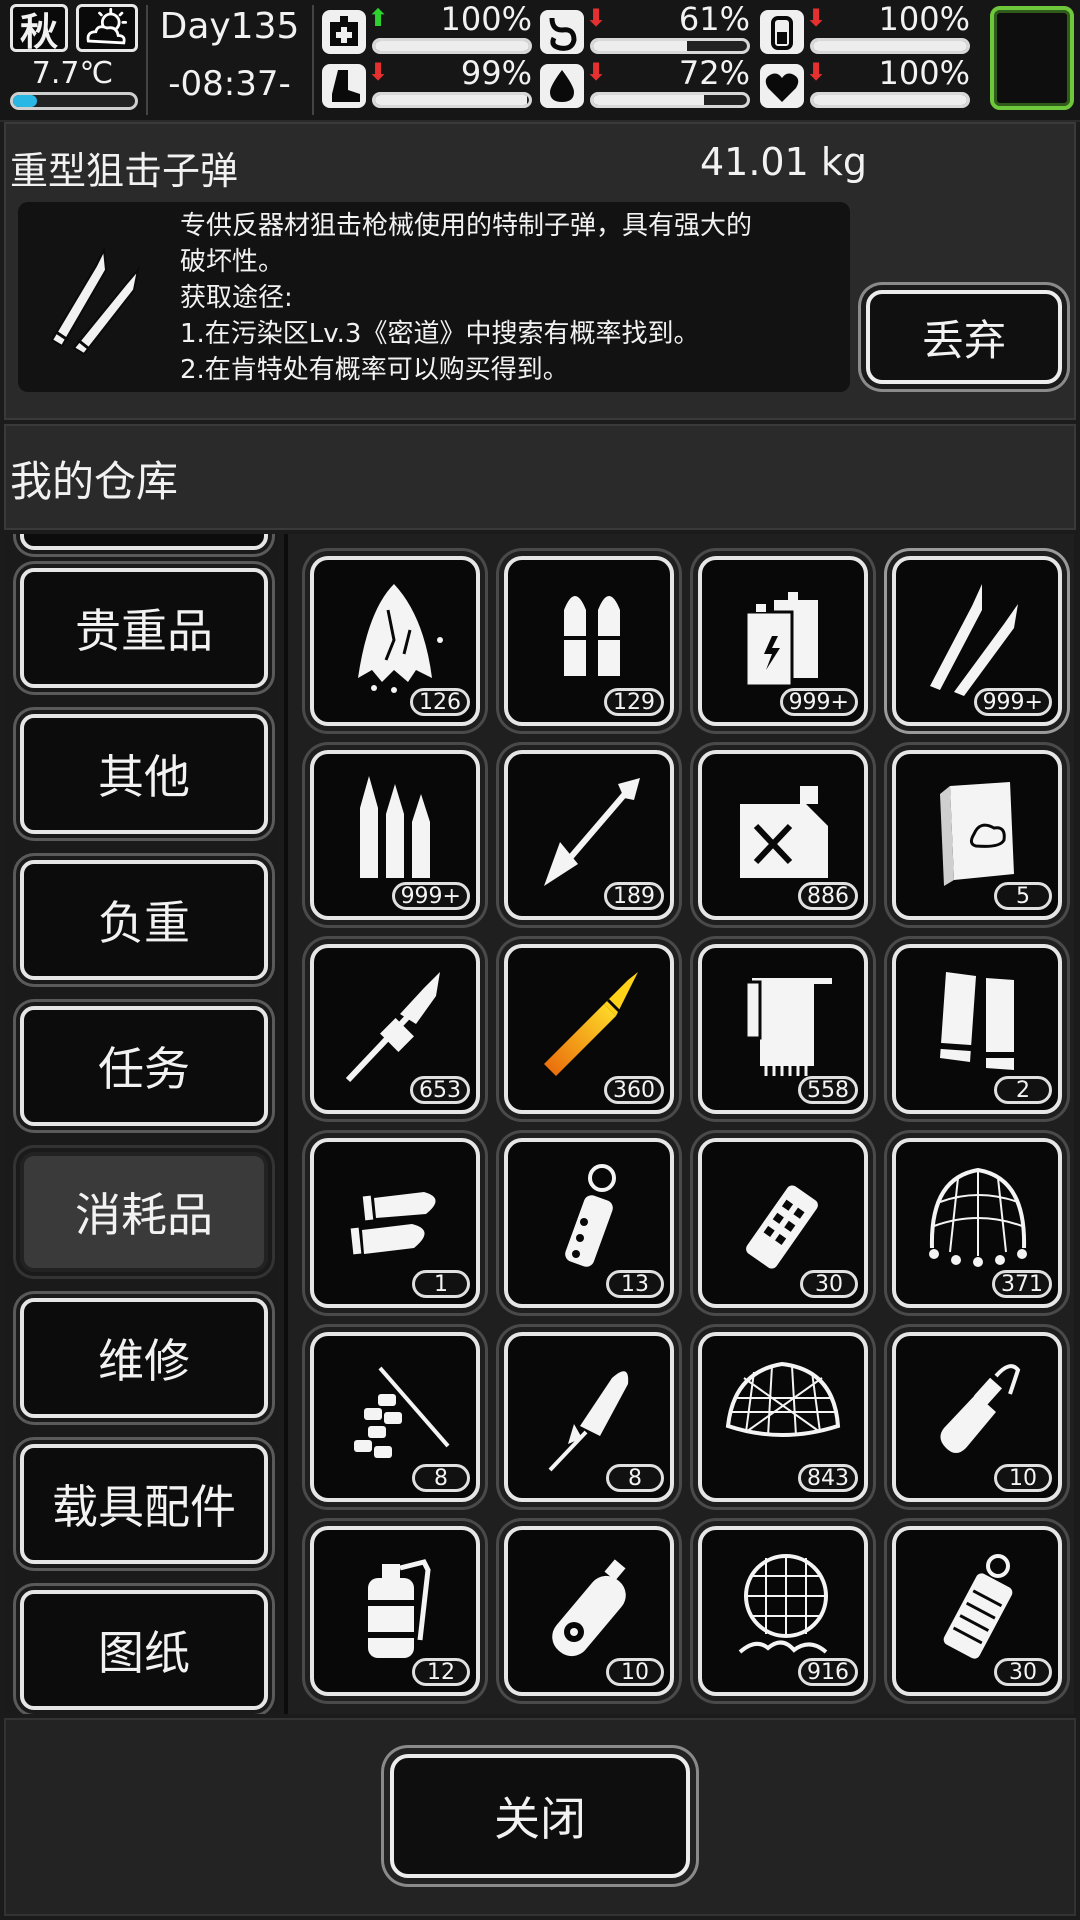  I want to click on category-label: 图纸, so click(144, 1653).